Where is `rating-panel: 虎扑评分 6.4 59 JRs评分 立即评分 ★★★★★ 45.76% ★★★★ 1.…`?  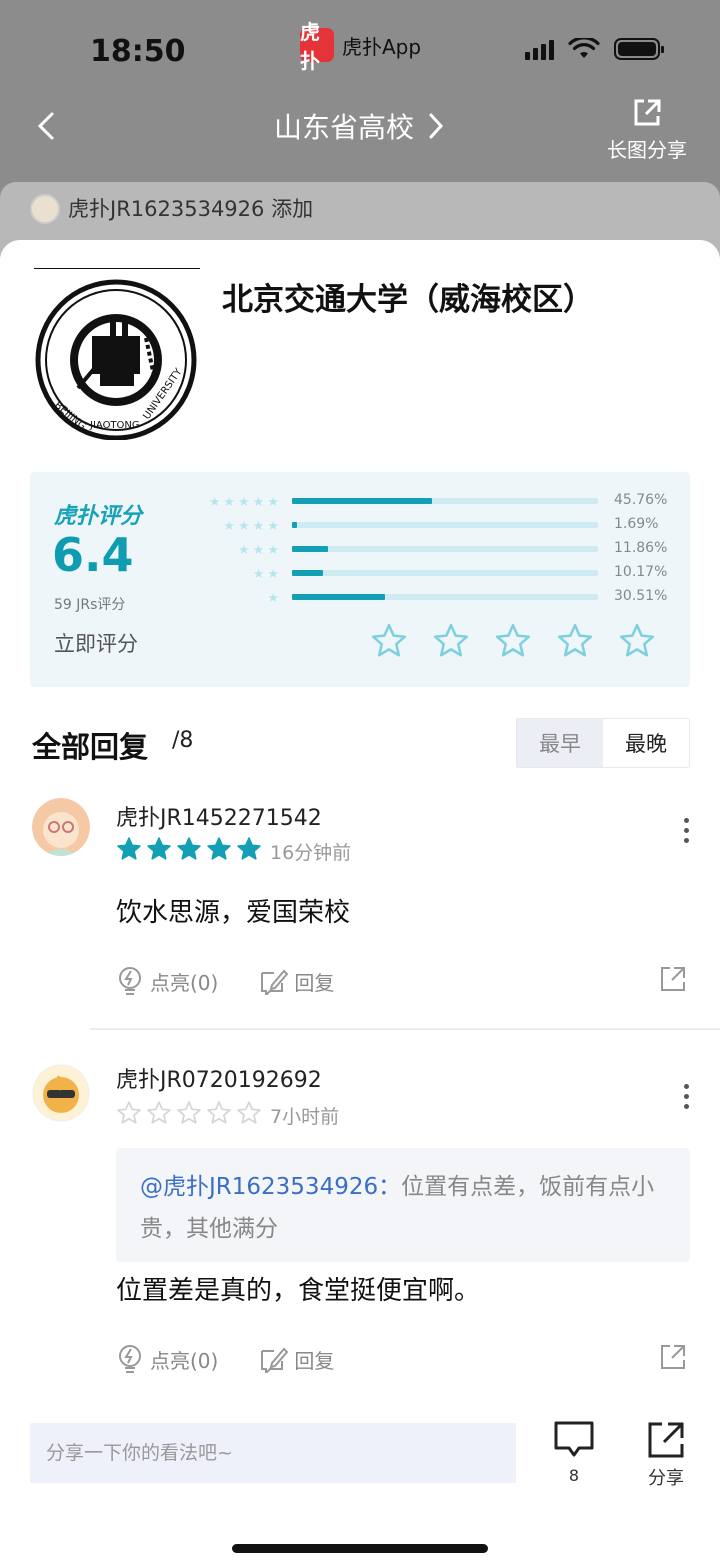 rating-panel: 虎扑评分 6.4 59 JRs评分 立即评分 ★★★★★ 45.76% ★★★★ 1.… is located at coordinates (360, 579).